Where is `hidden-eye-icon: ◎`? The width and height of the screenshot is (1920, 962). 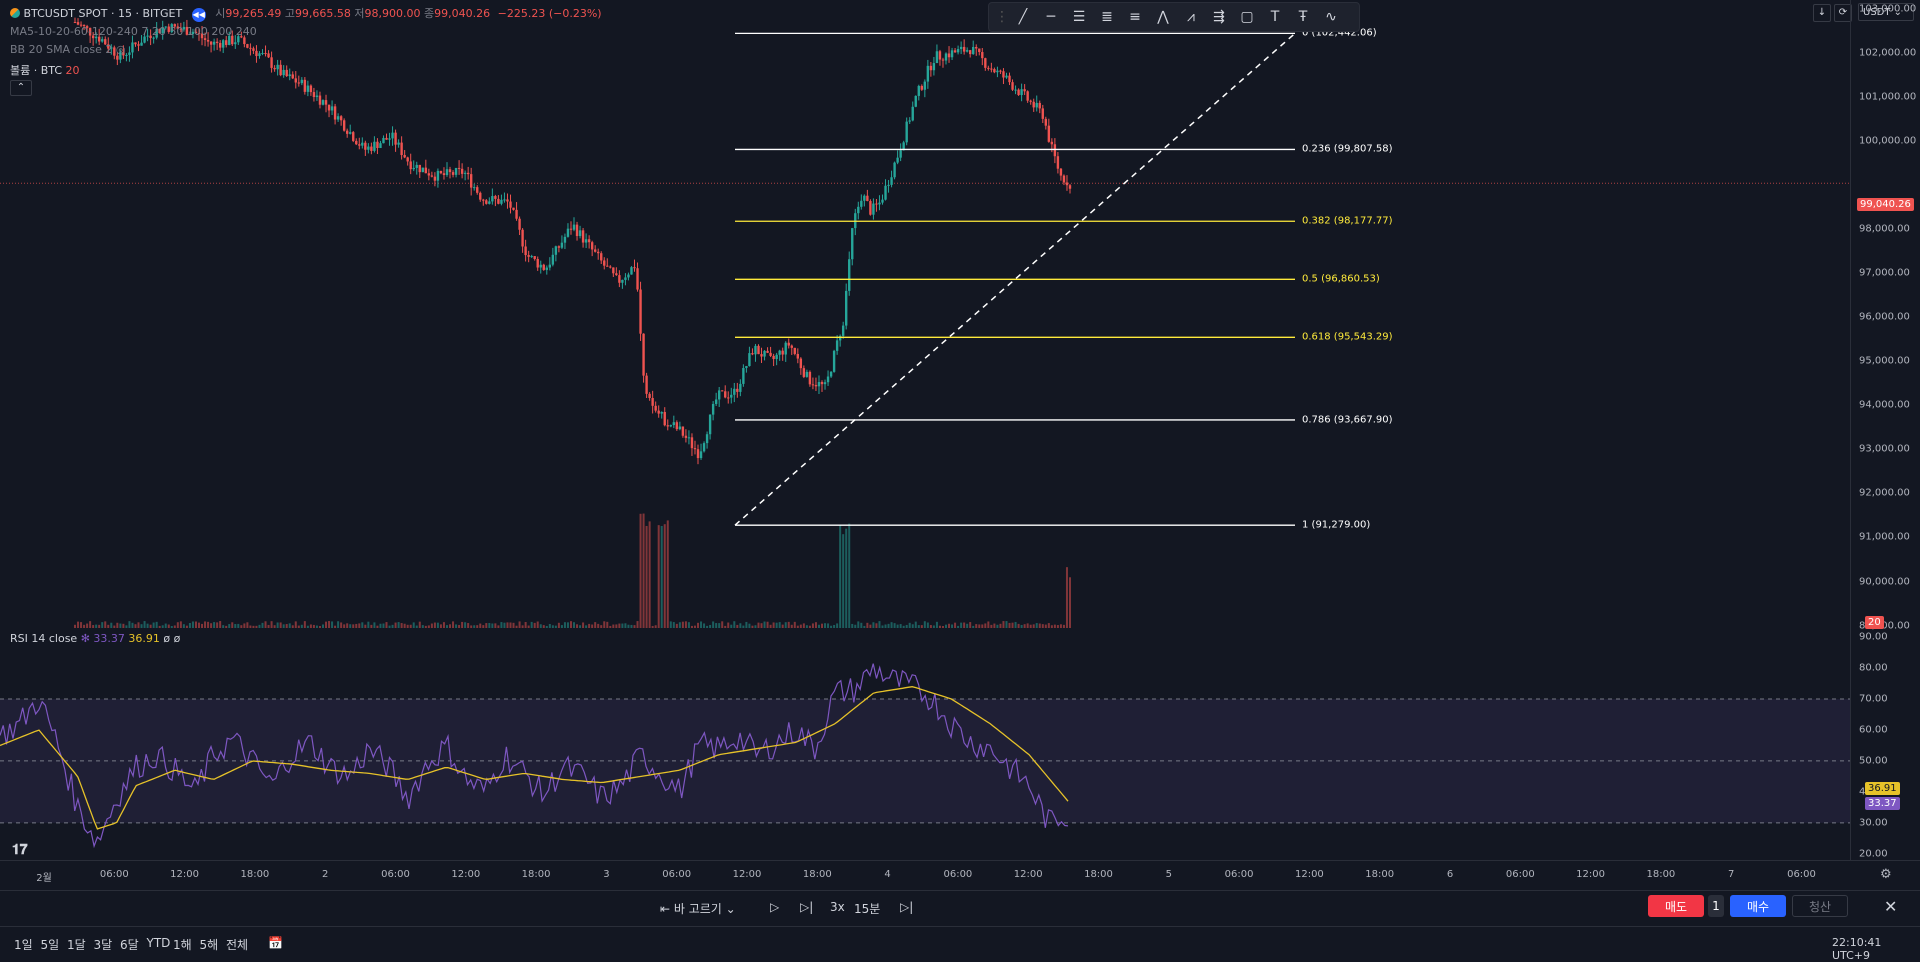
hidden-eye-icon: ◎ is located at coordinates (121, 49).